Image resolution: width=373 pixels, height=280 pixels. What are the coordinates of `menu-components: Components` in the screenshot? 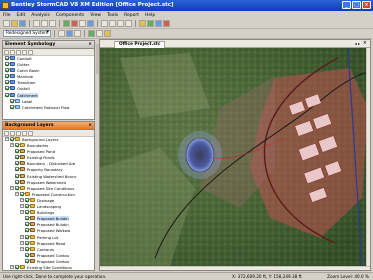 It's located at (70, 15).